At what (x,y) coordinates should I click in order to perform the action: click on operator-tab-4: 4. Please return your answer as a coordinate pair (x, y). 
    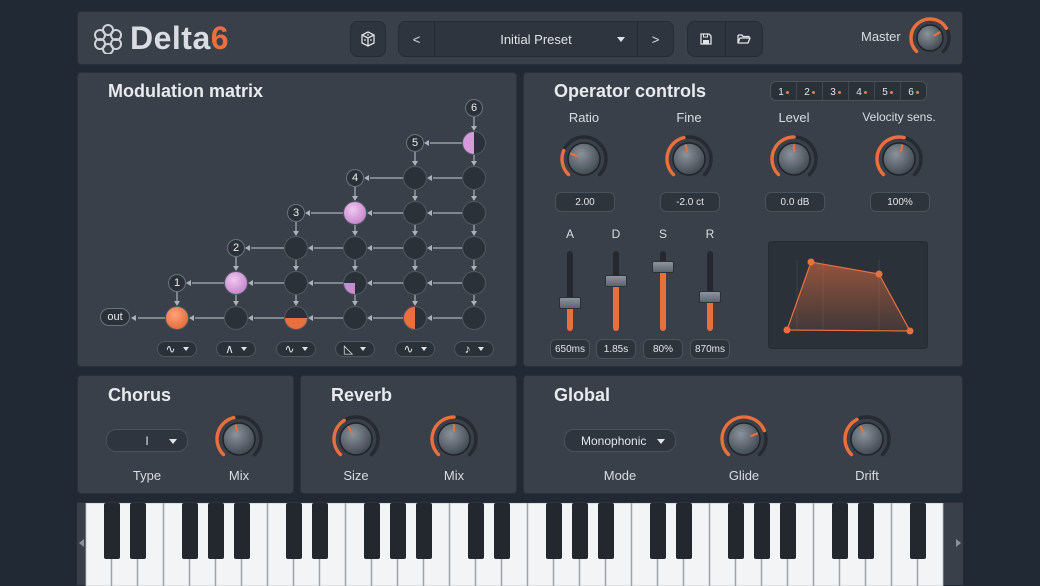
    Looking at the image, I should click on (862, 91).